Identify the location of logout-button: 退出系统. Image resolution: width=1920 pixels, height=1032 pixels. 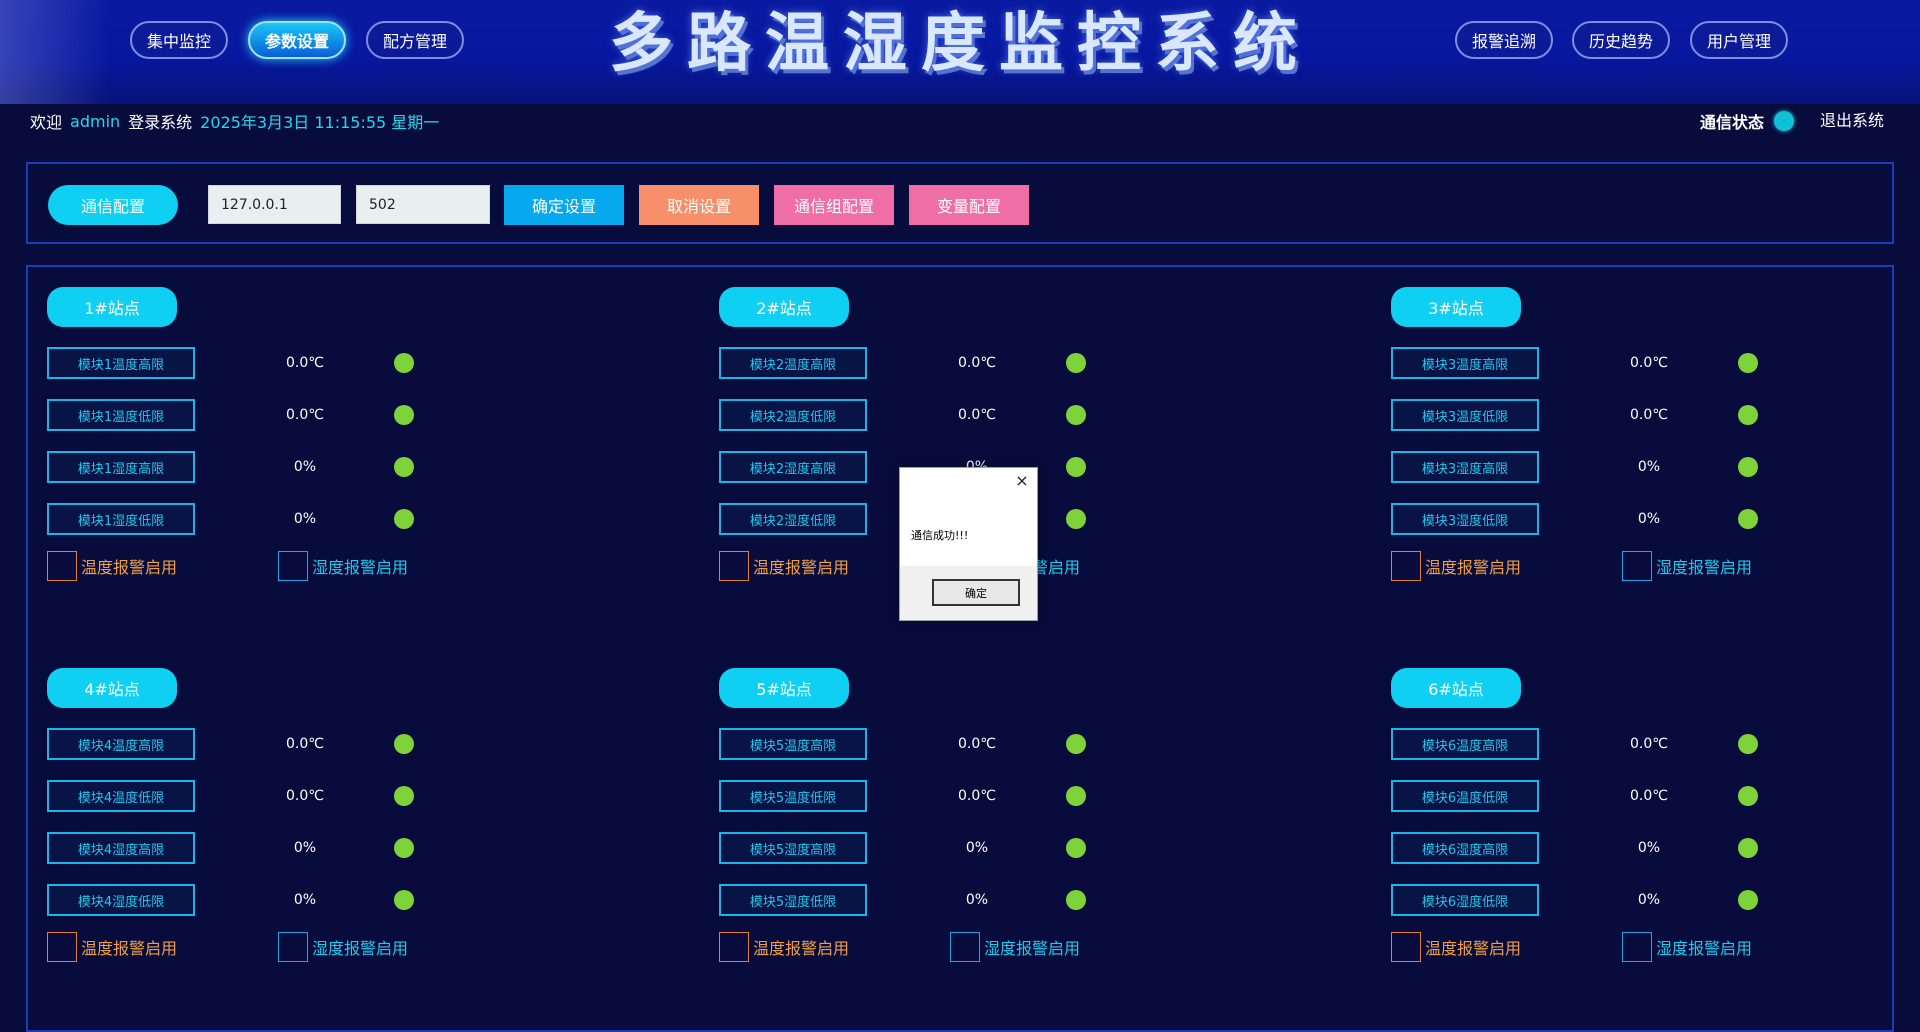
(1852, 121).